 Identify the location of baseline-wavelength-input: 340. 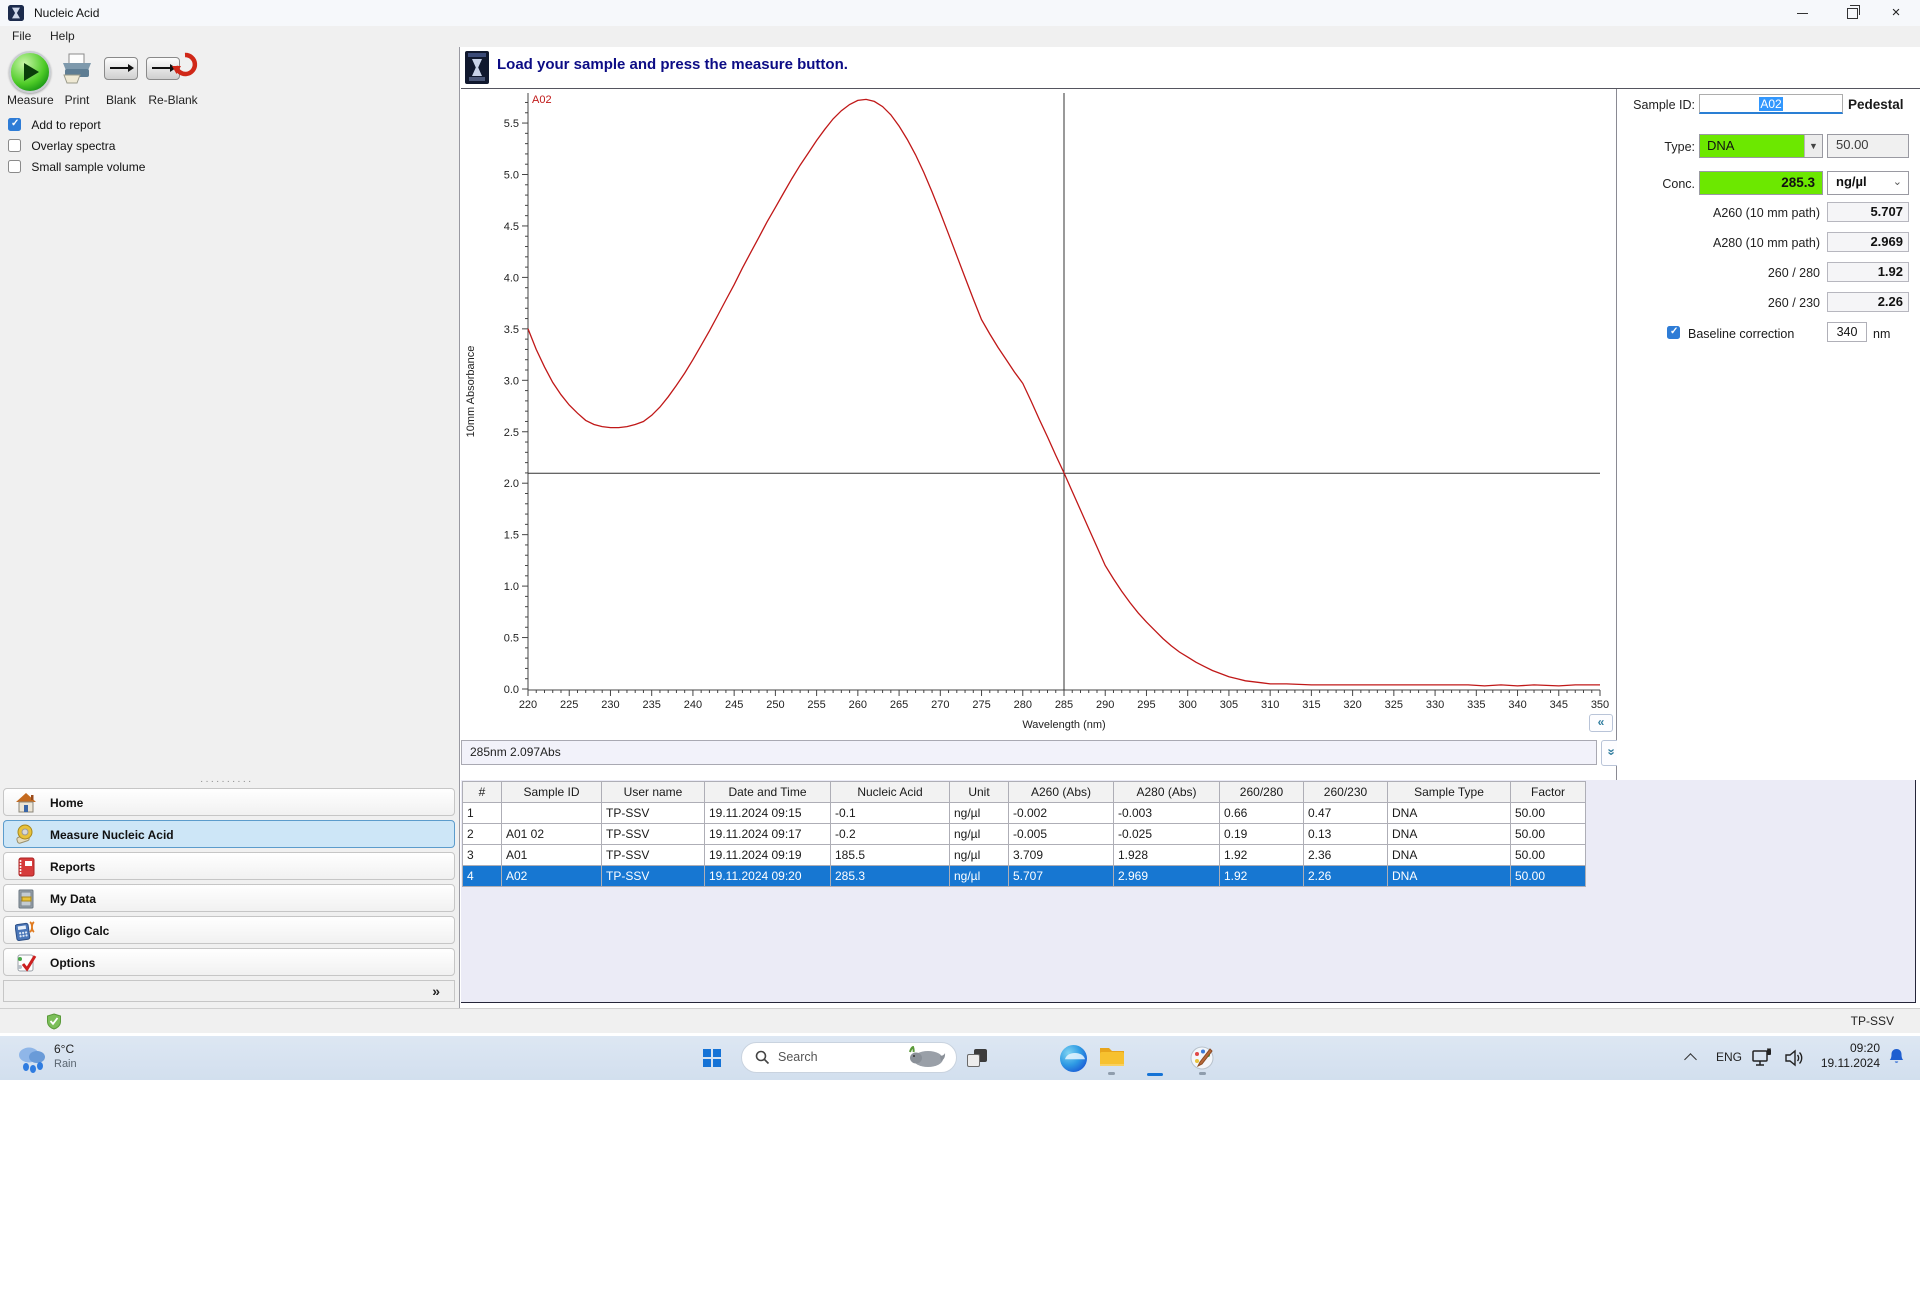
(1847, 332).